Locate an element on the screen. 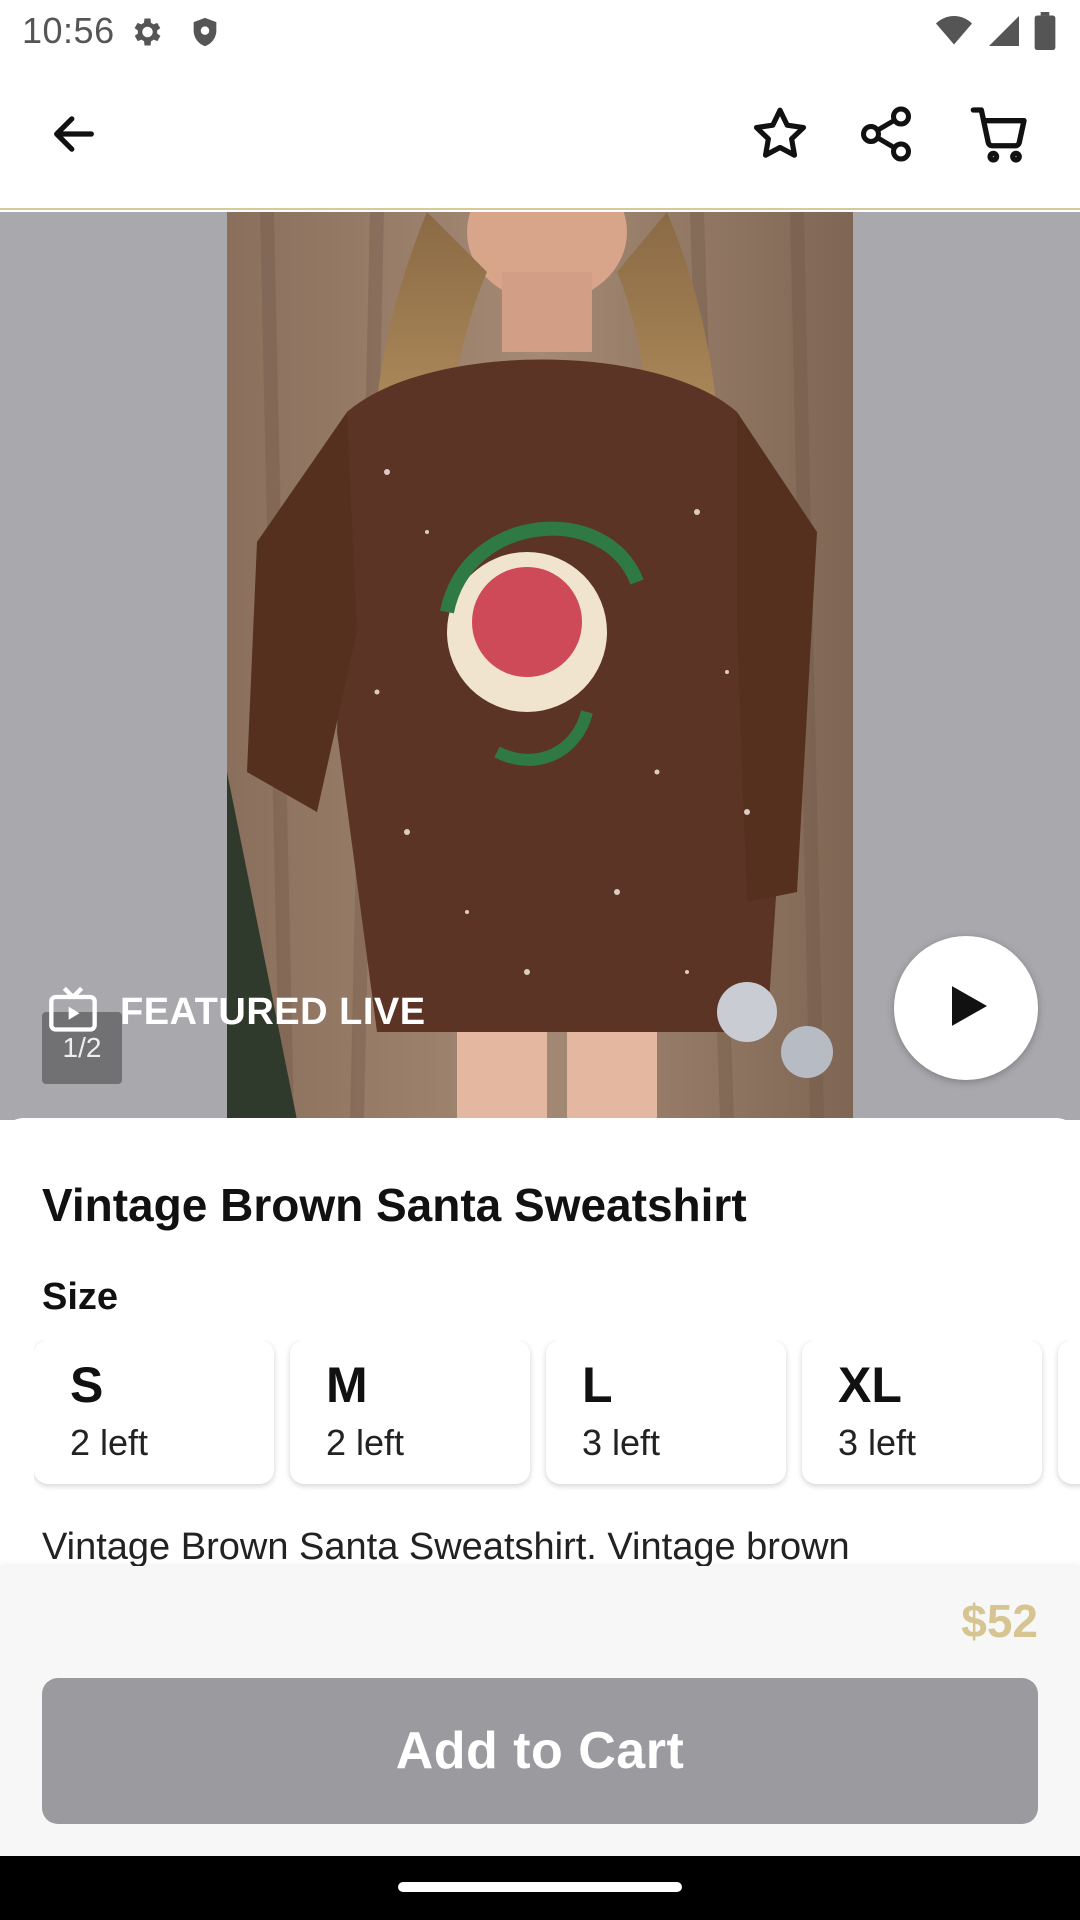 The width and height of the screenshot is (1080, 1920). size-name: XL is located at coordinates (870, 1385).